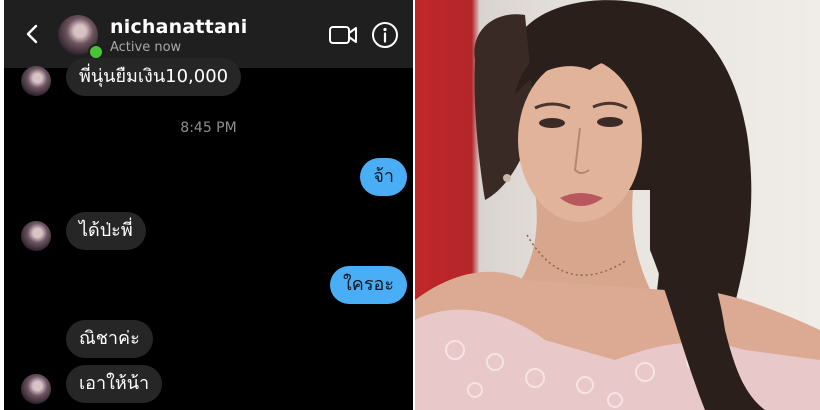 Image resolution: width=820 pixels, height=410 pixels. Describe the element at coordinates (114, 384) in the screenshot. I see `message-bubble-incoming: เอาให้น้า` at that location.